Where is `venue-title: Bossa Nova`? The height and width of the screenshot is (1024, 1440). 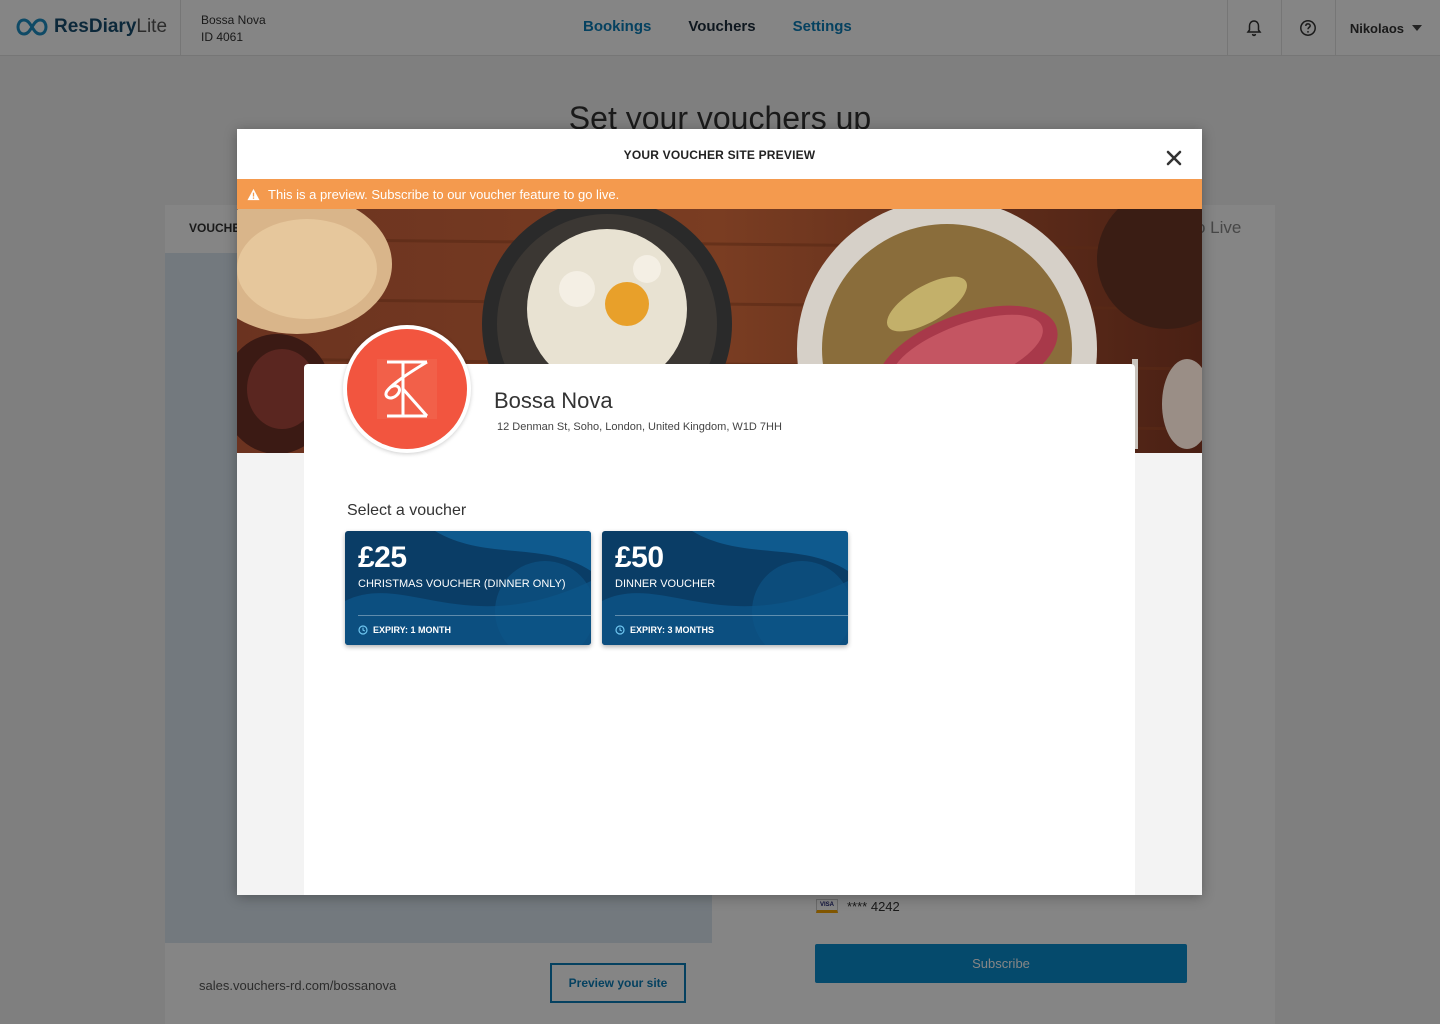 venue-title: Bossa Nova is located at coordinates (553, 400).